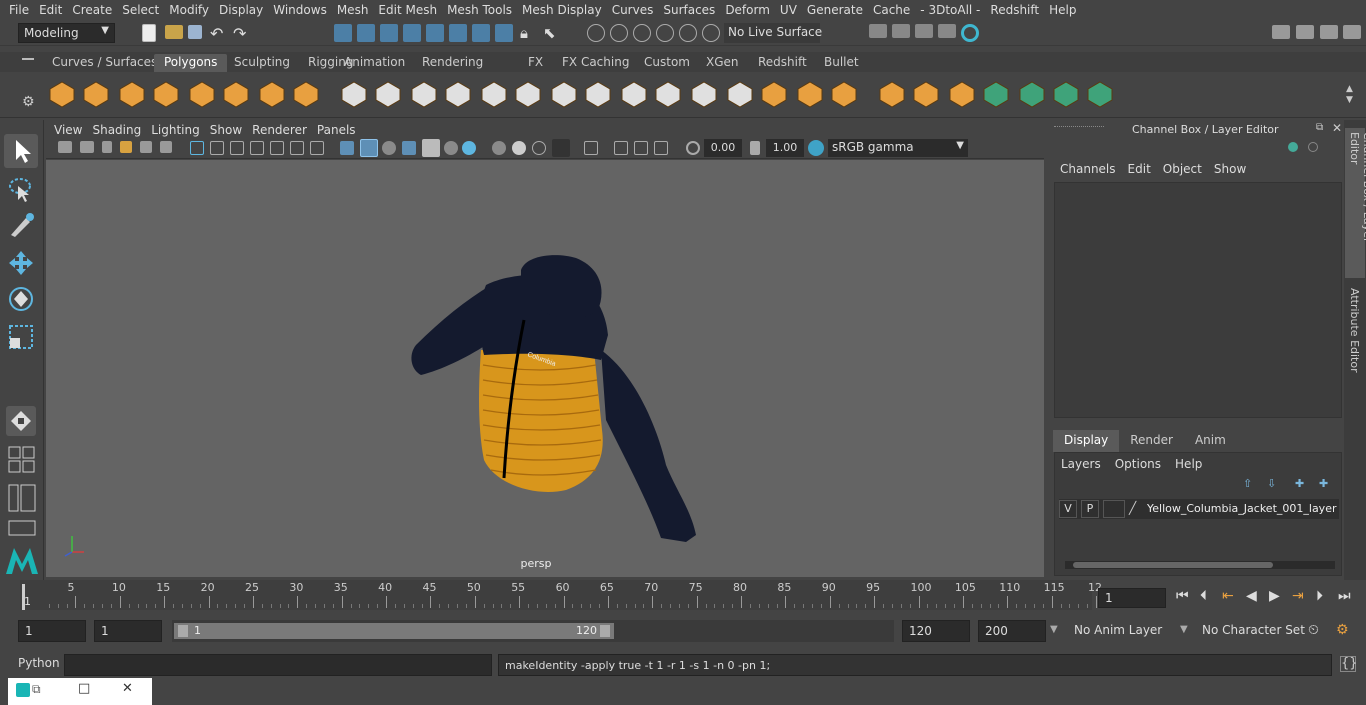 The width and height of the screenshot is (1366, 705). What do you see at coordinates (146, 147) in the screenshot?
I see `2d-pan-zoom-icon` at bounding box center [146, 147].